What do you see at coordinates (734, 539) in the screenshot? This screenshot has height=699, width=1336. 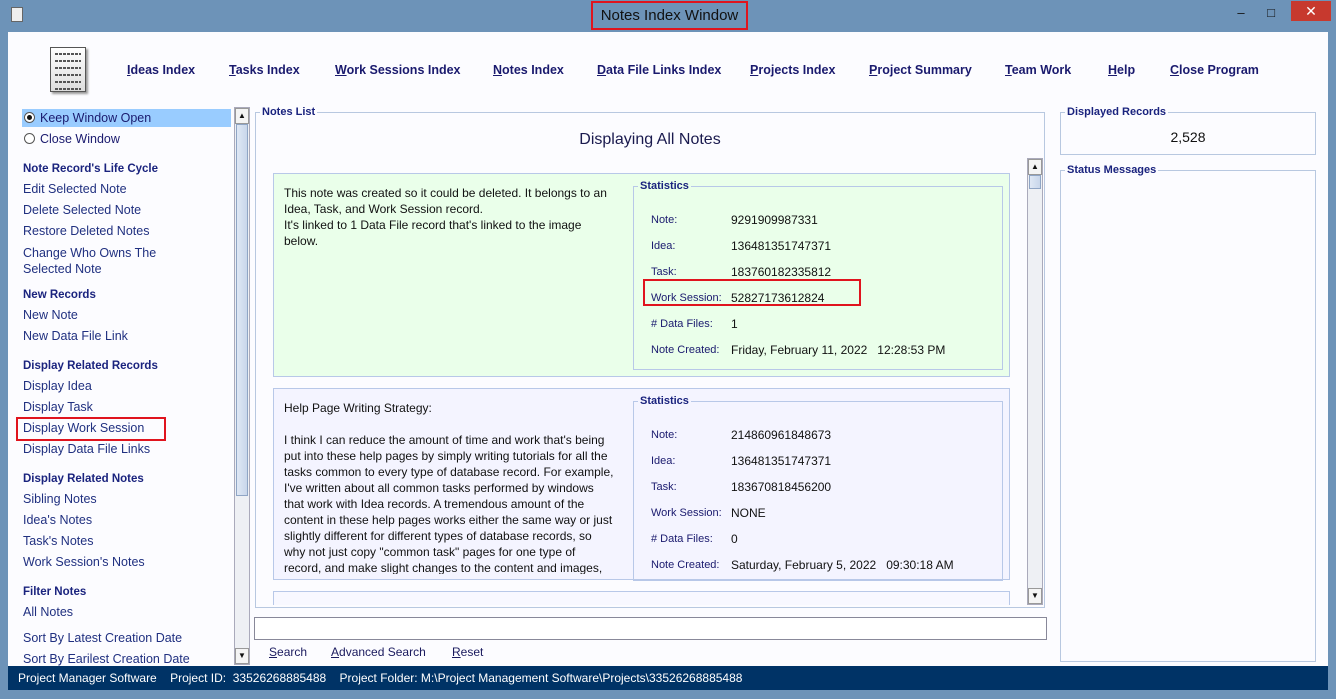 I see `data-files-count: 0` at bounding box center [734, 539].